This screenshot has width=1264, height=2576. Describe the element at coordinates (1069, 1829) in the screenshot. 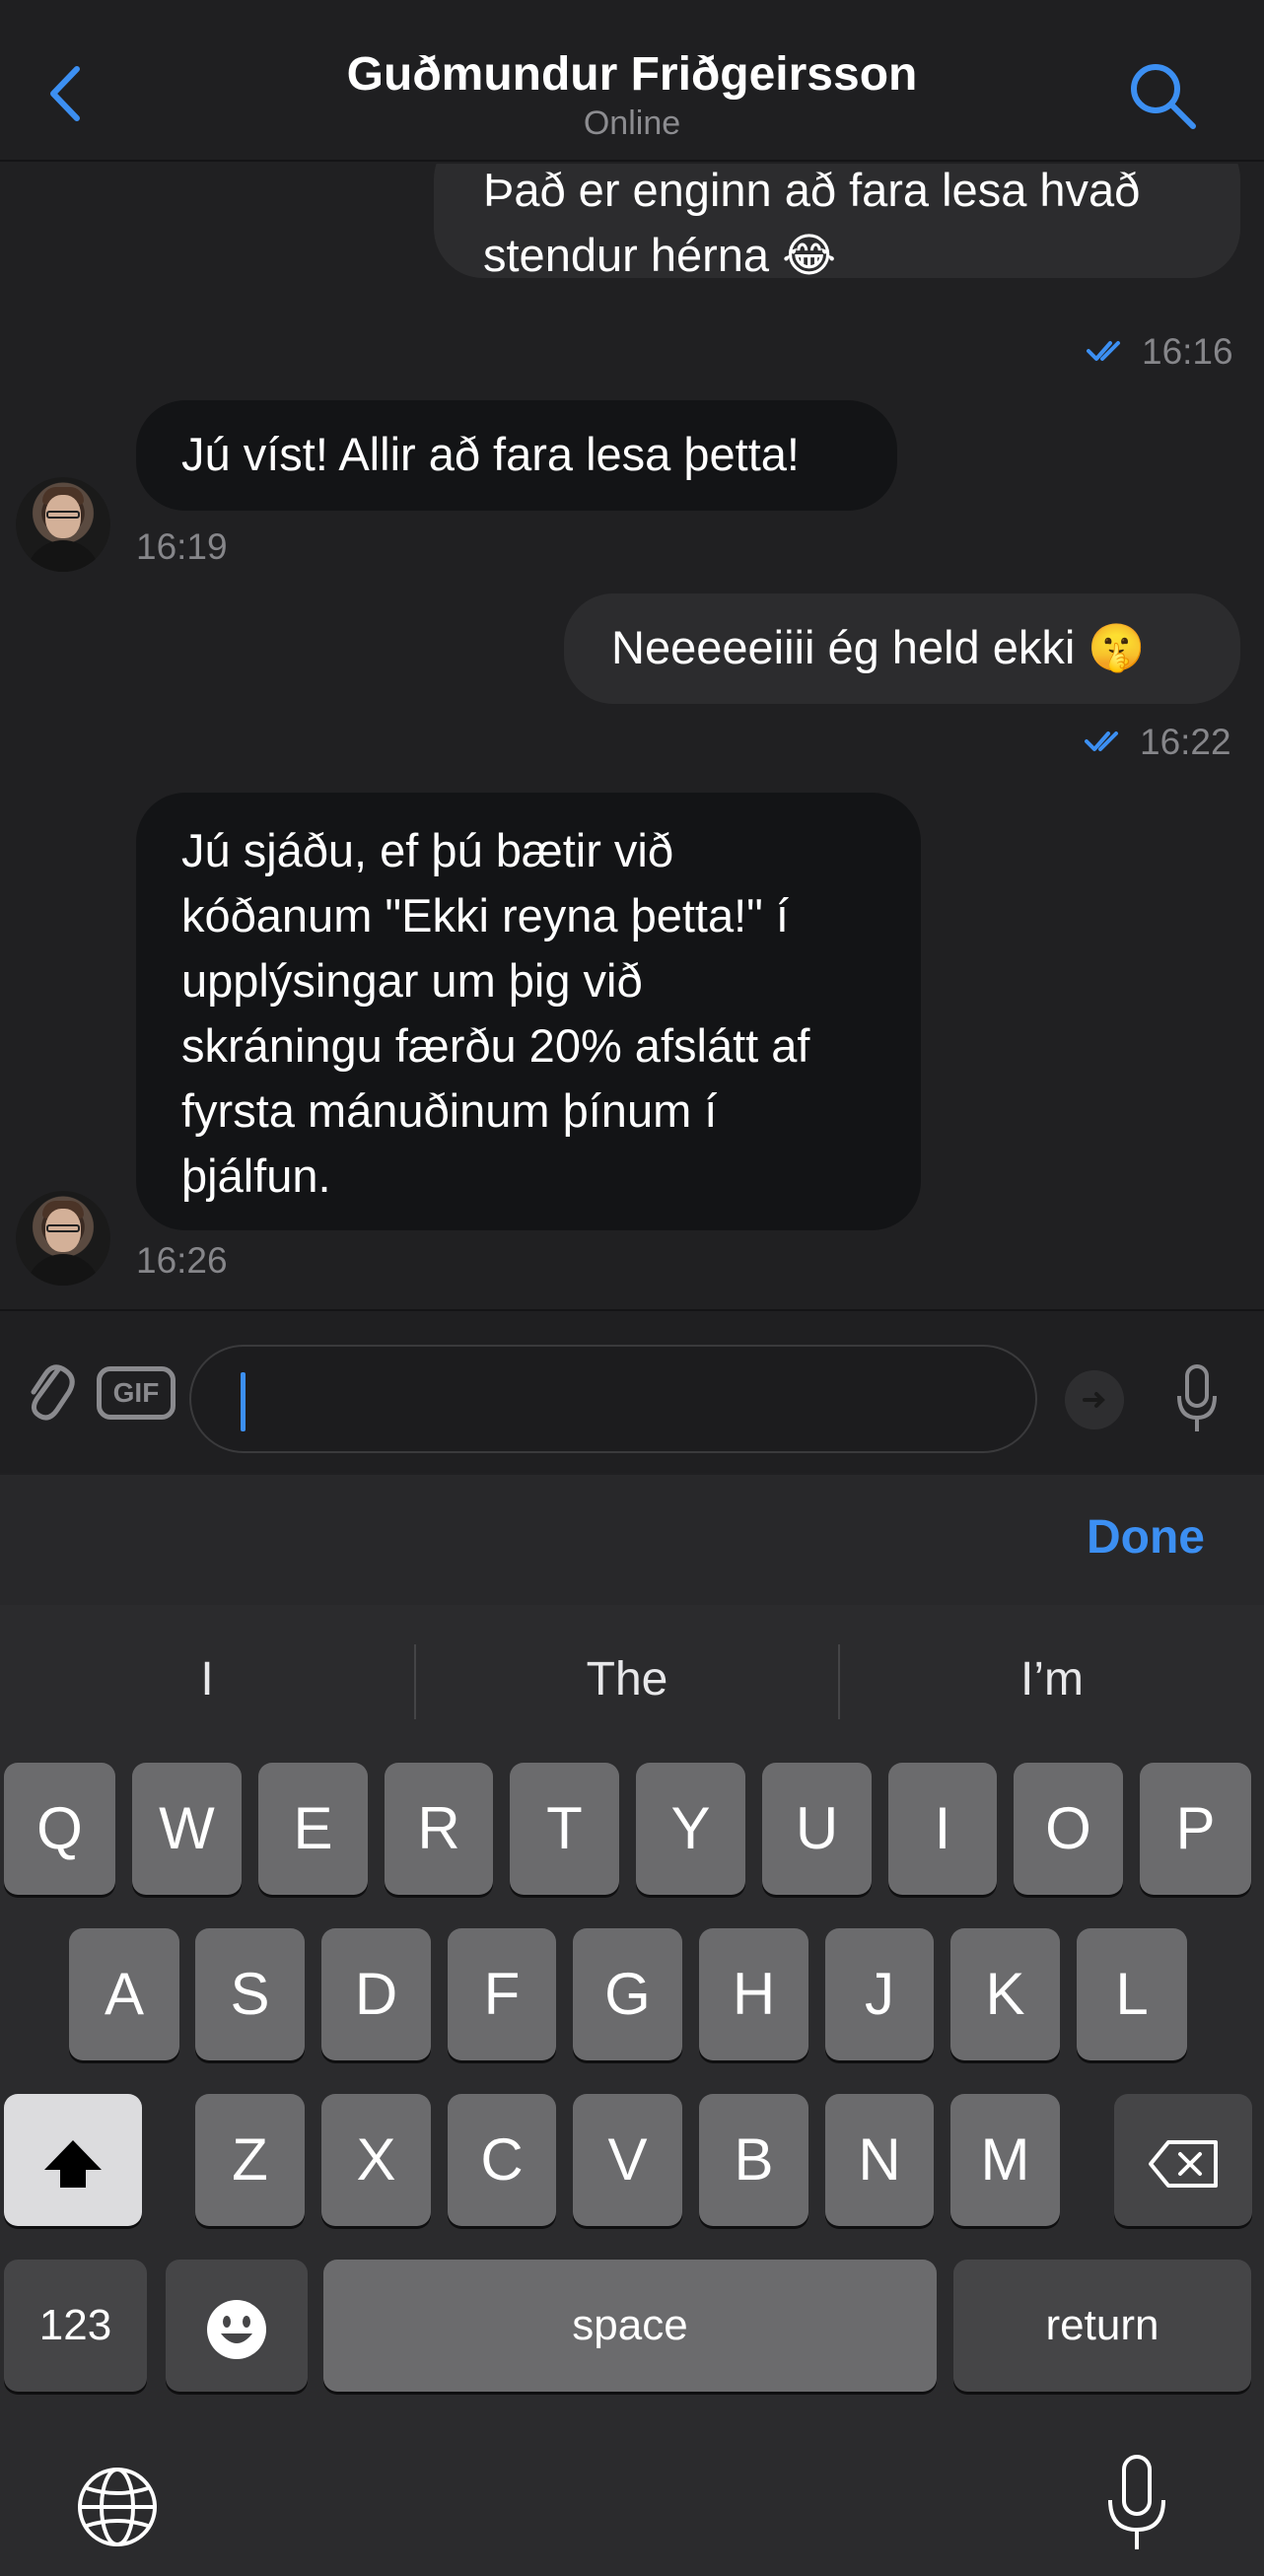

I see `key-o: O` at that location.